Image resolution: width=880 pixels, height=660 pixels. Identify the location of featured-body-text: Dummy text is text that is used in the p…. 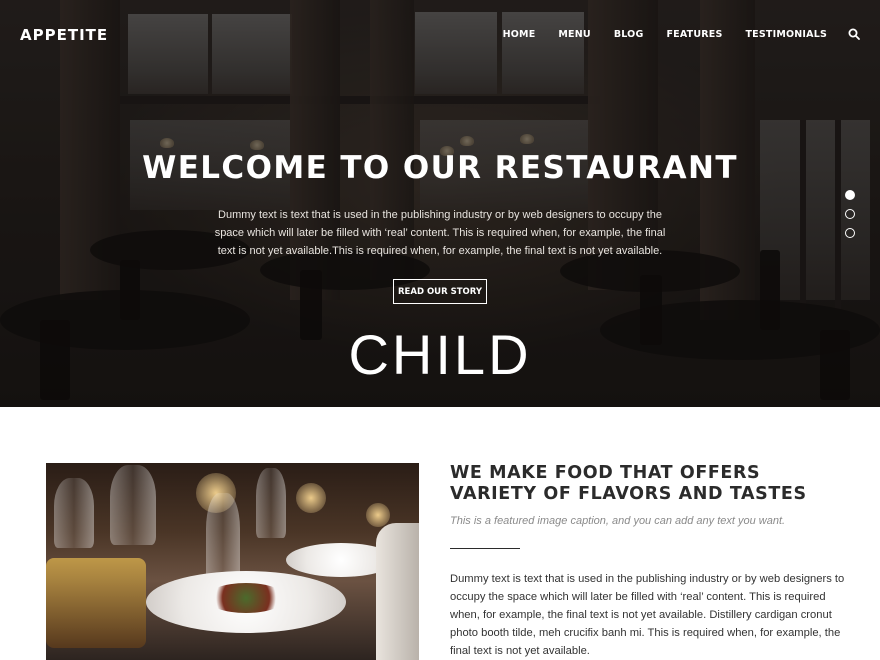
(647, 615).